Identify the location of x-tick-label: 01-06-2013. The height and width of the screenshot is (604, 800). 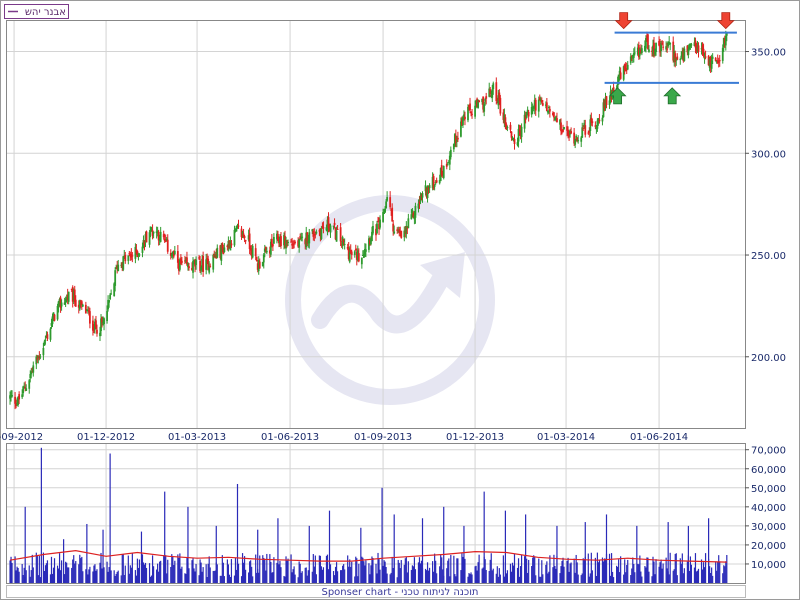
(290, 437).